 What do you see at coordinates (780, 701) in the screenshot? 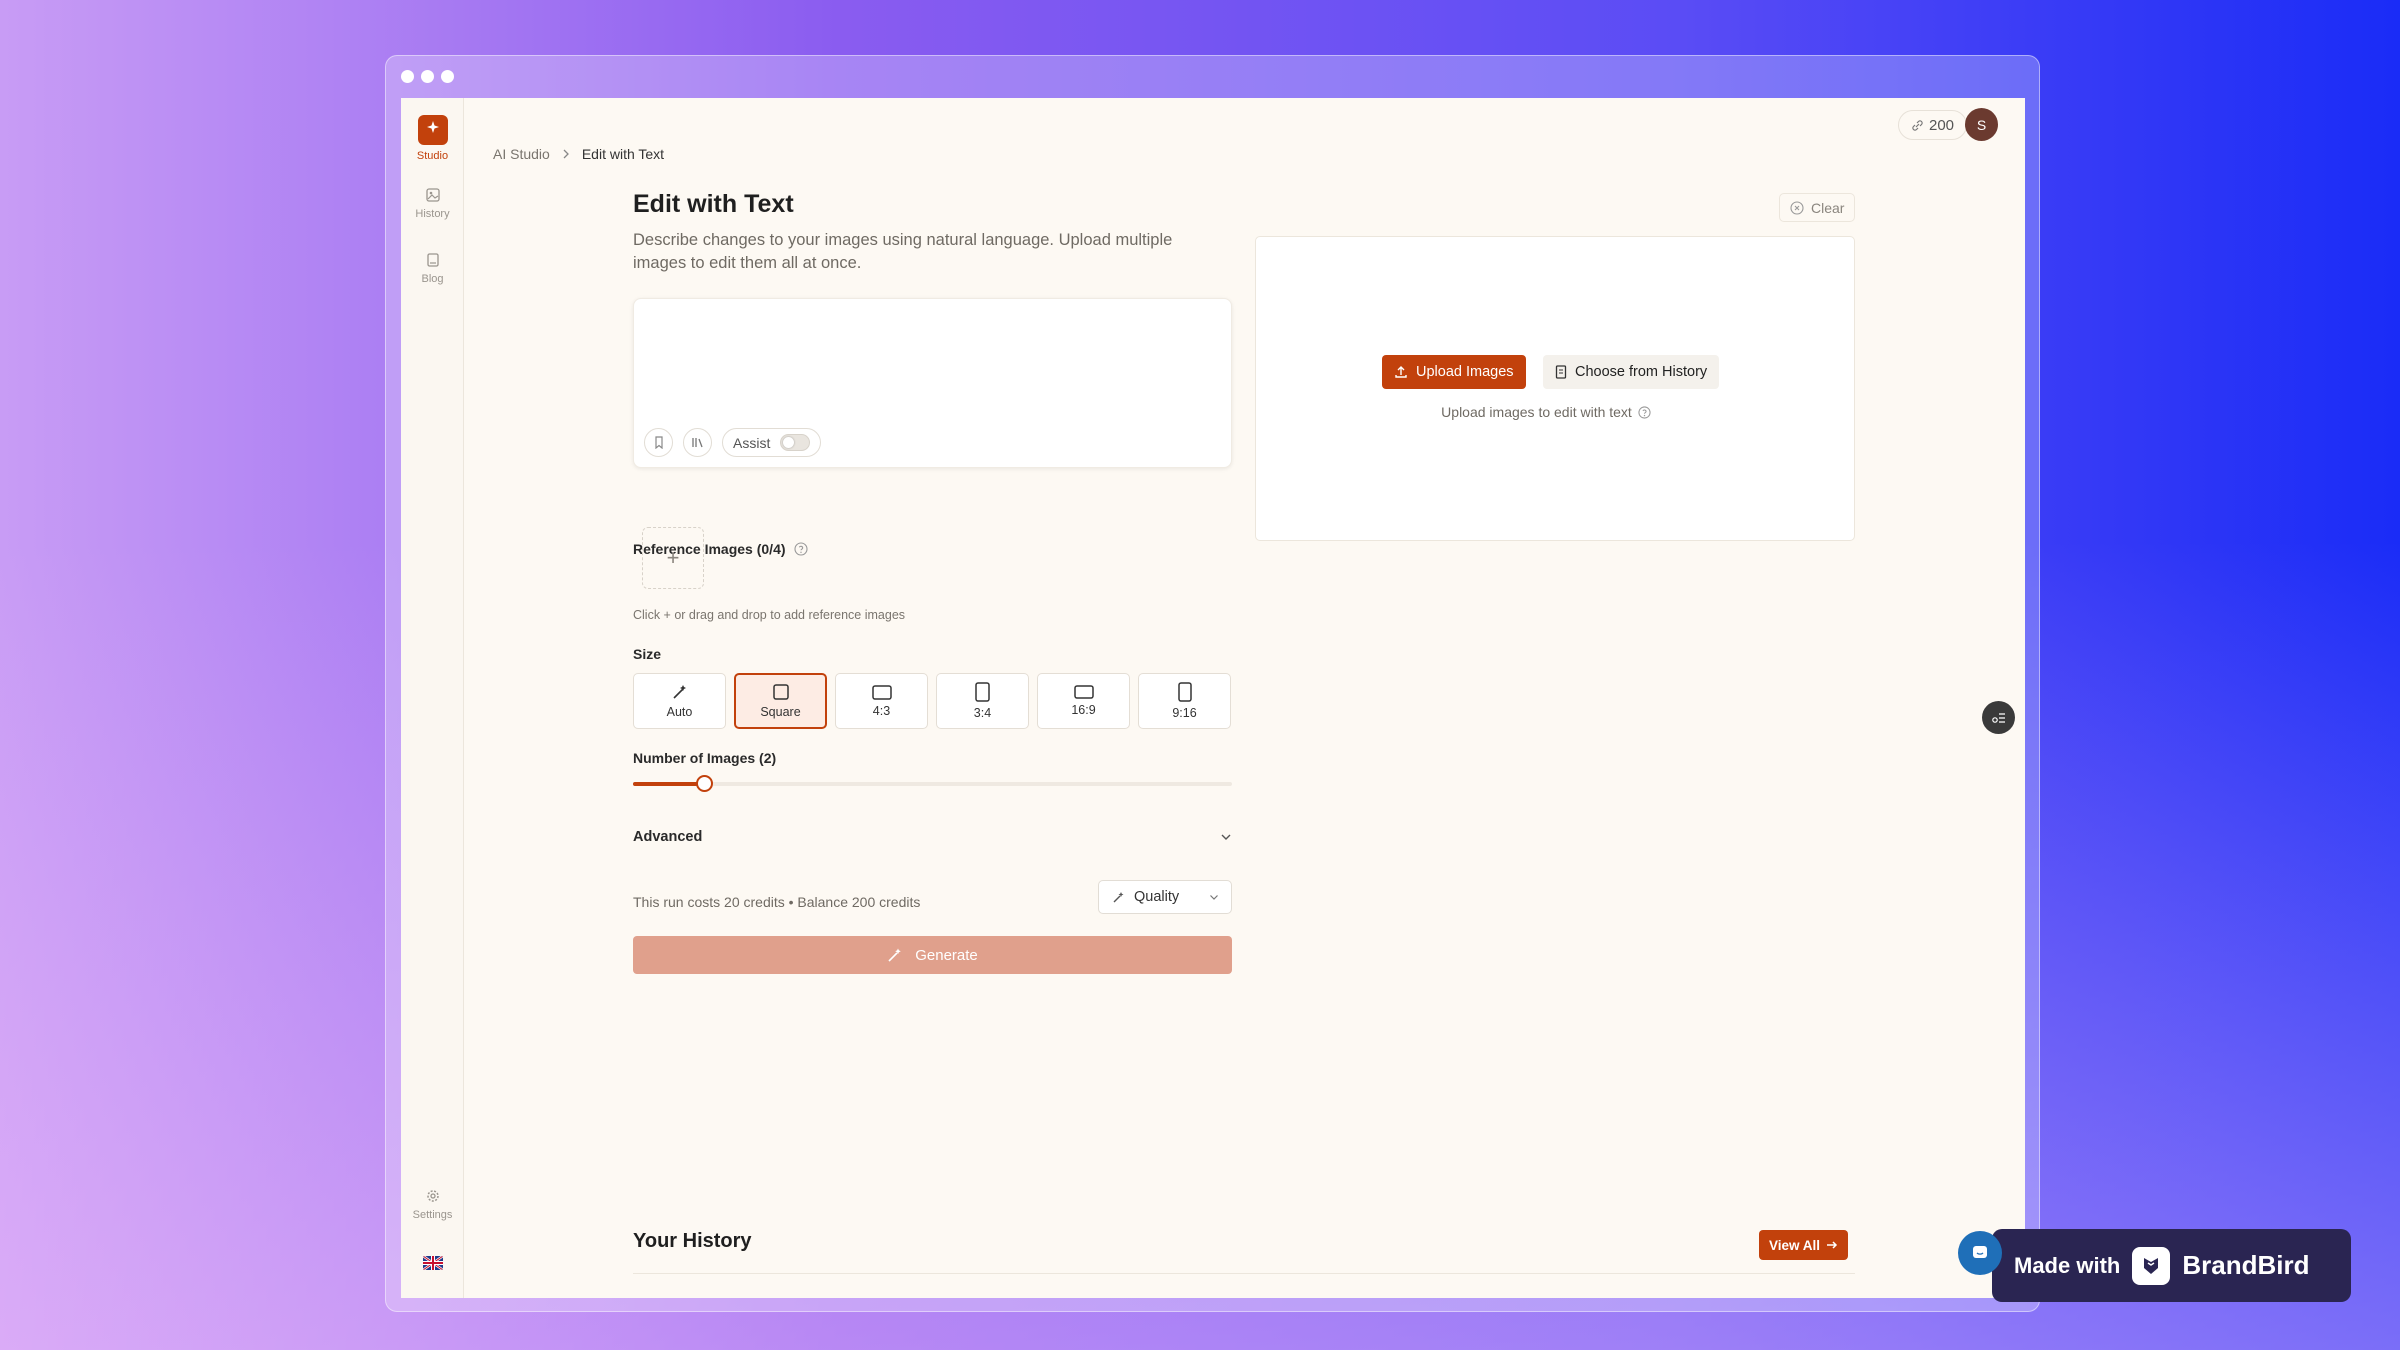
I see `size-option-square: Square` at bounding box center [780, 701].